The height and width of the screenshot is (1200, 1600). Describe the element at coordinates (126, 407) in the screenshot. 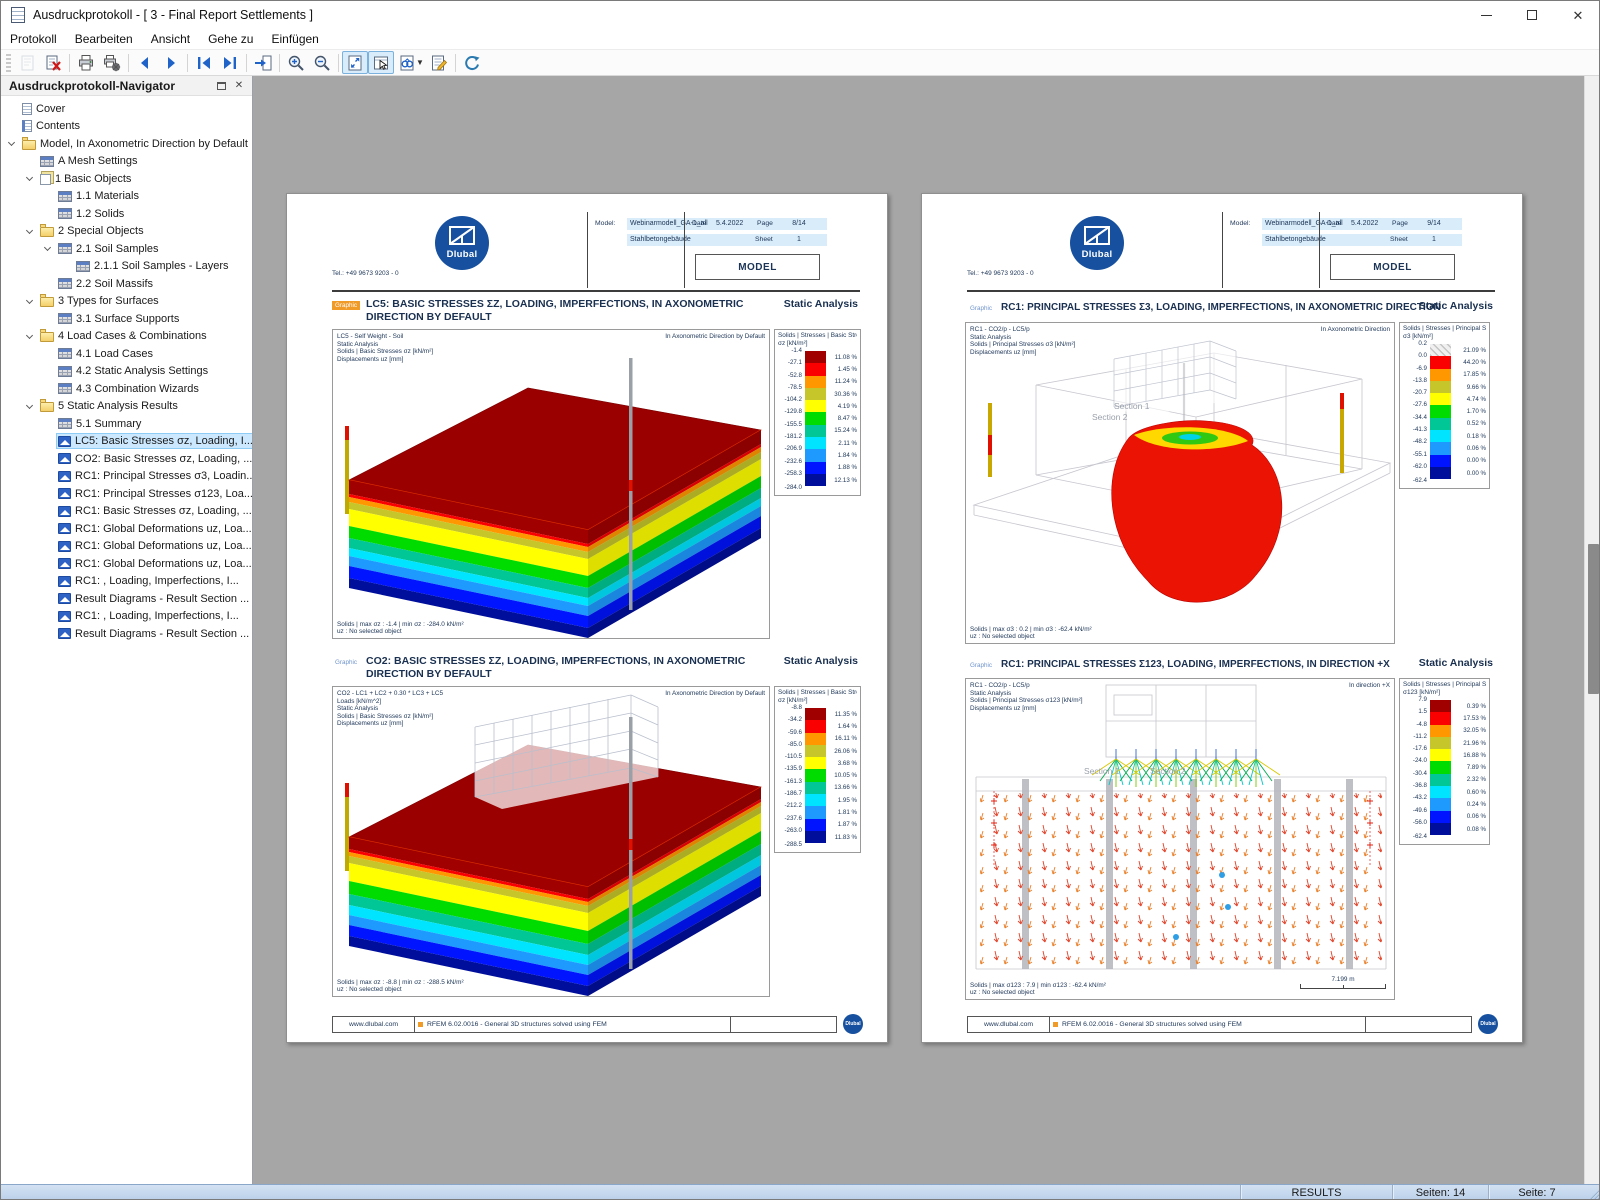

I see `tree-item: 5 Static Analysis Results` at that location.